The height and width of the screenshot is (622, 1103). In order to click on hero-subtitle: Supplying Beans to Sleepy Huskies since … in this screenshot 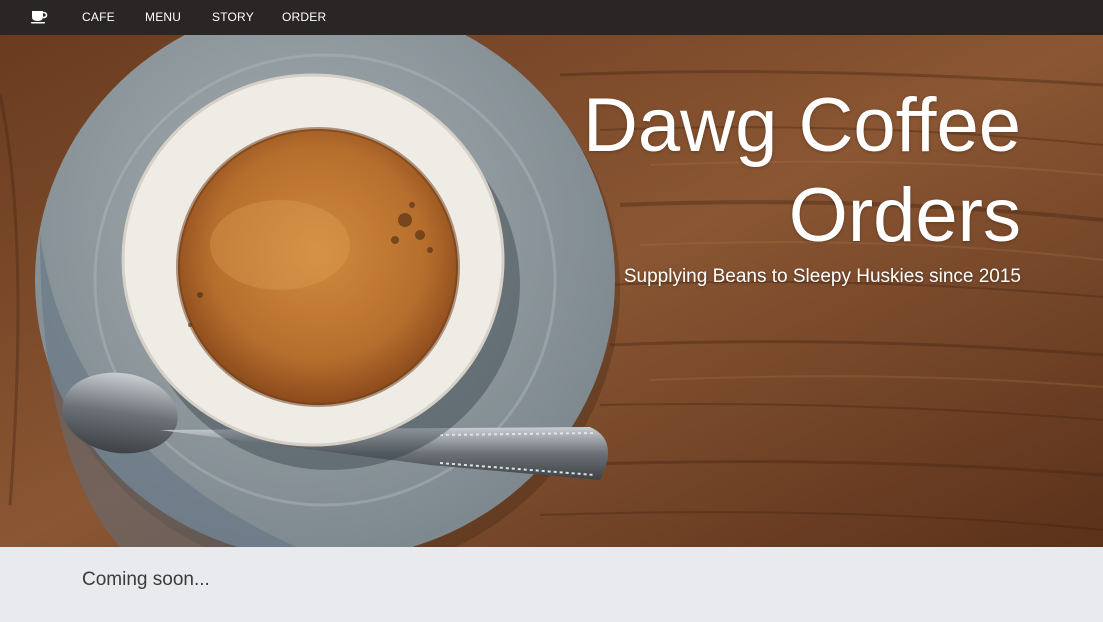, I will do `click(822, 276)`.